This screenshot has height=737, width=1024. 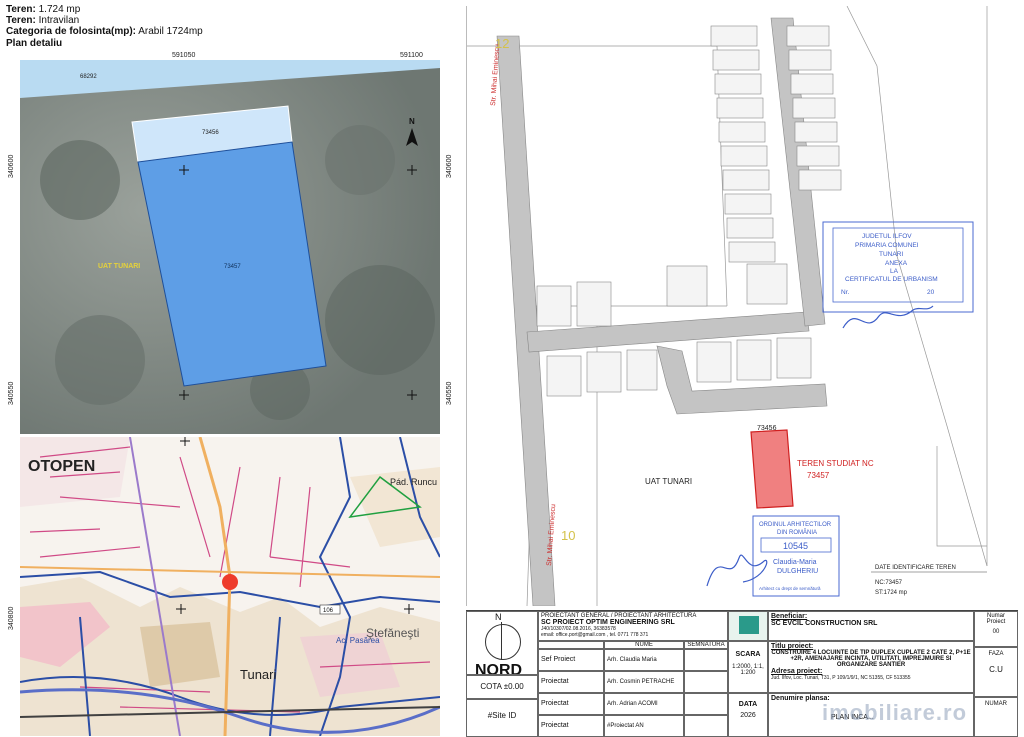 What do you see at coordinates (358, 640) in the screenshot?
I see `ac-pasarea-label: Ac. Pasărea` at bounding box center [358, 640].